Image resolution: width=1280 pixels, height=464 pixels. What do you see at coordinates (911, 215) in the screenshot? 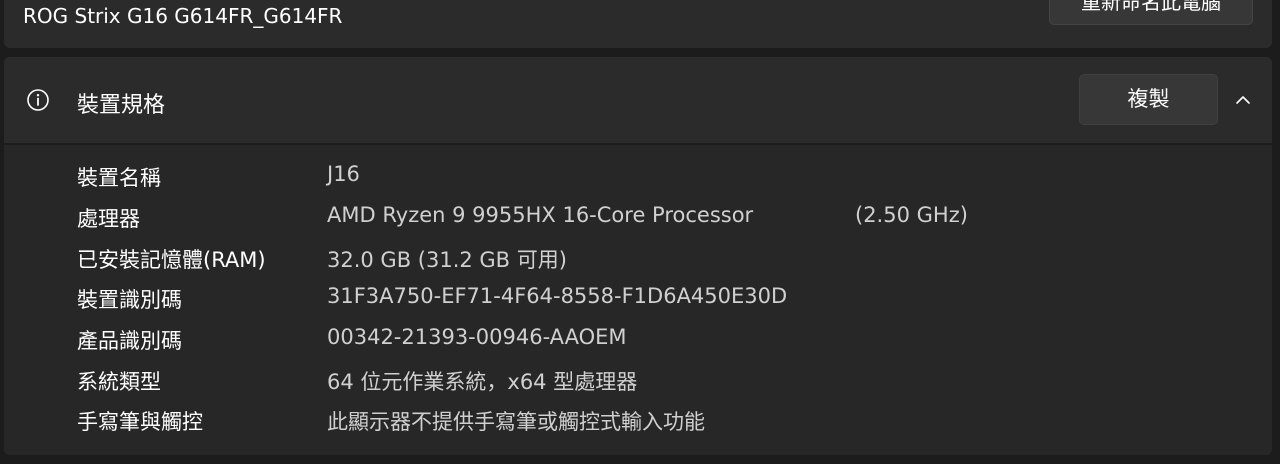
I see `processor-clock-speed: (2.50 GHz)` at bounding box center [911, 215].